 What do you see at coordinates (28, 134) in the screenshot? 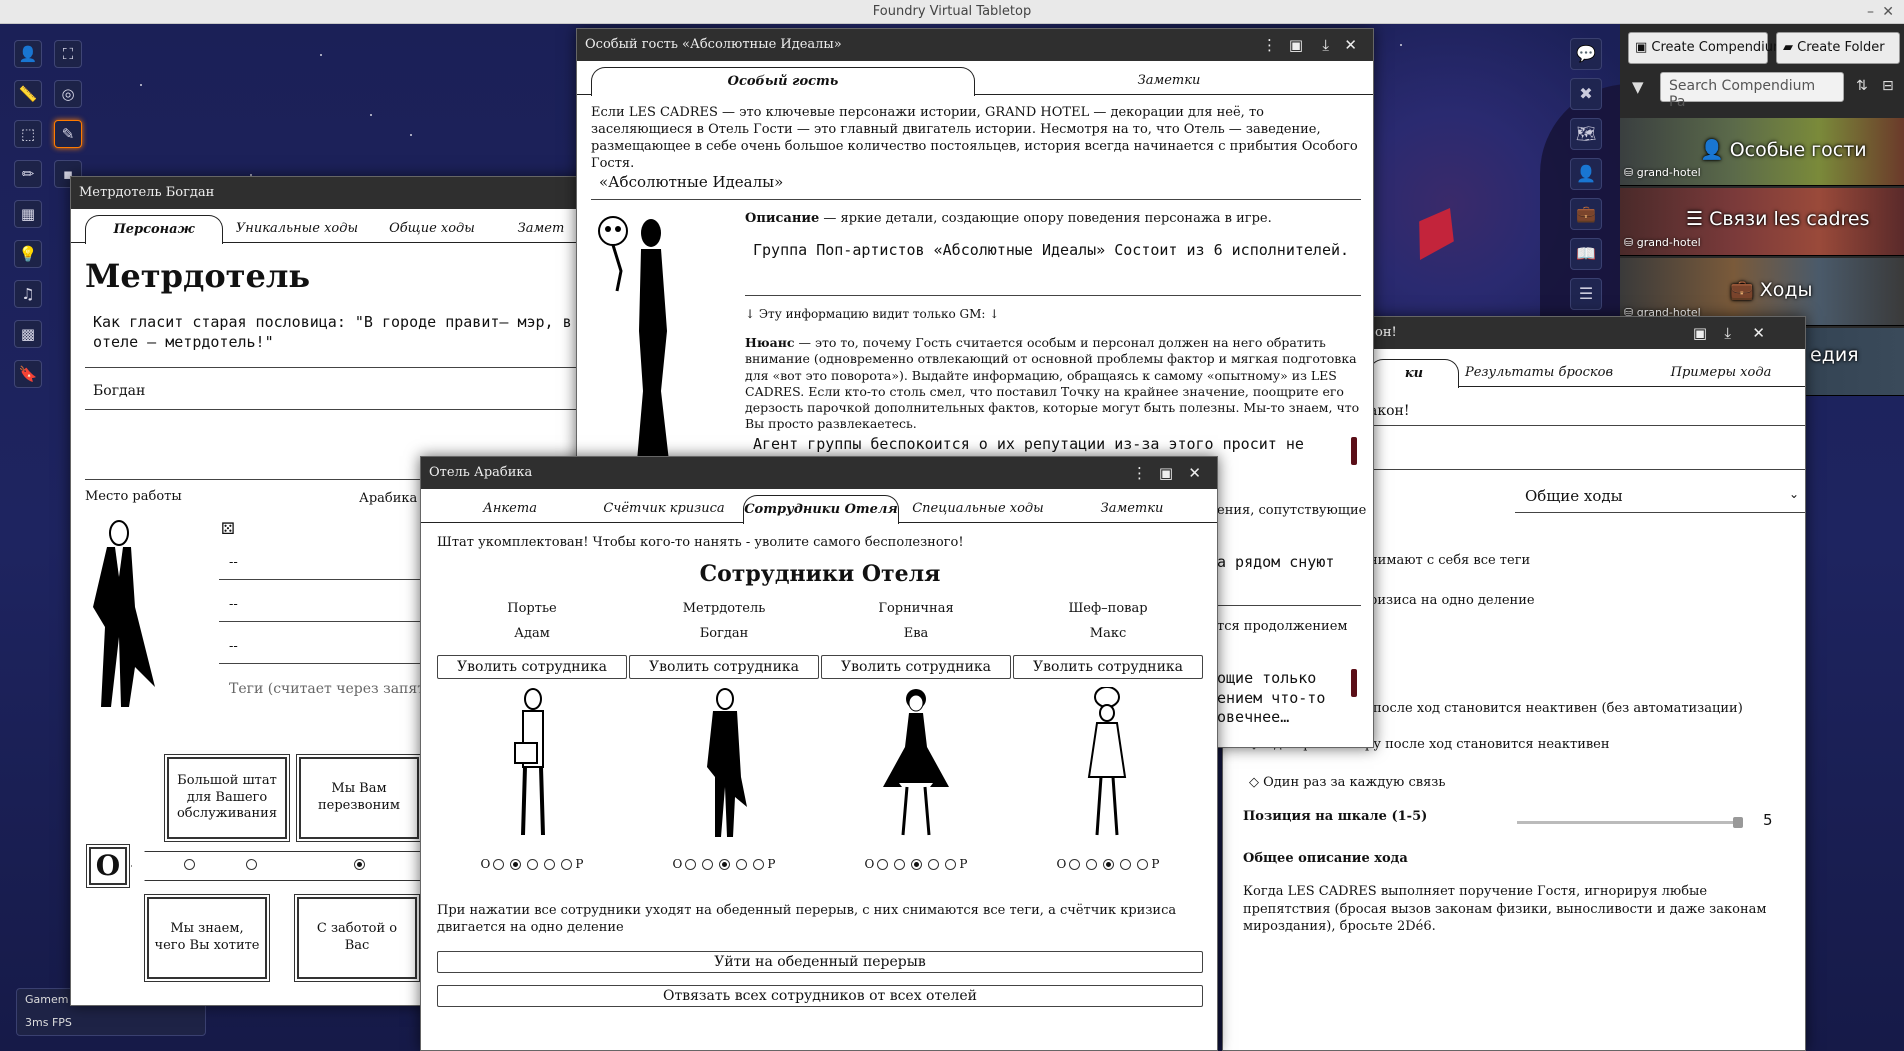
I see `tiles-icon: ⬚` at bounding box center [28, 134].